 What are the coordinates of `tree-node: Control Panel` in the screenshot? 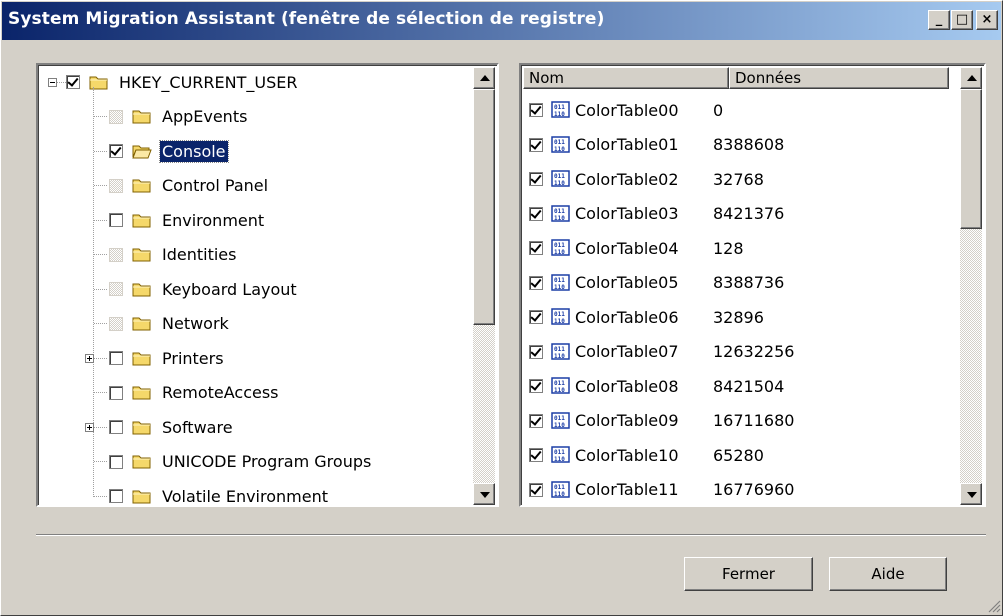 It's located at (177, 186).